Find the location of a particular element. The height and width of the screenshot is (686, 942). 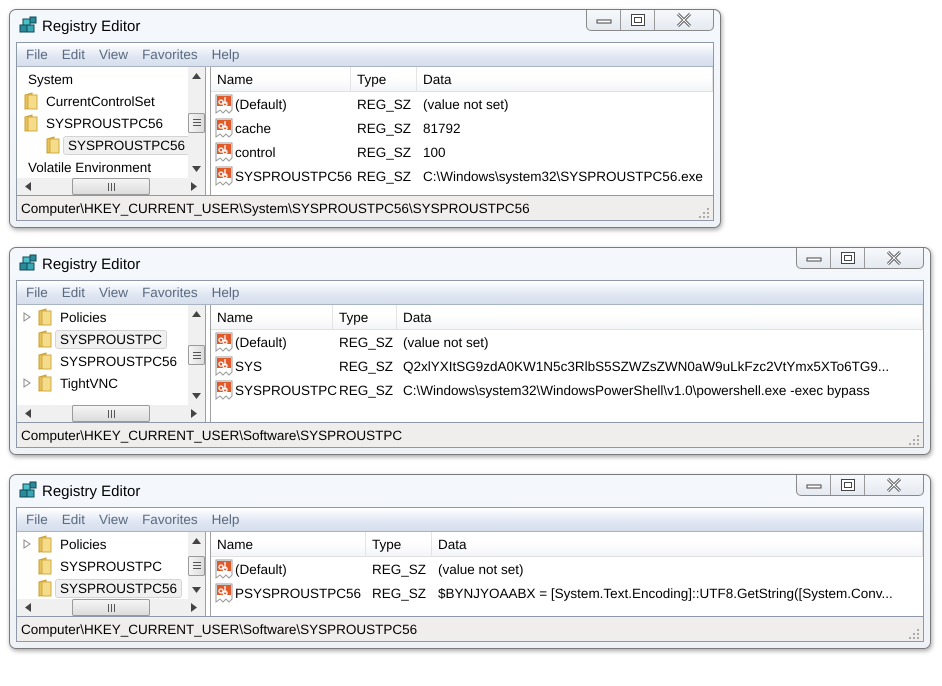

value-data: C:\Windows\system32\WindowsPowerShell\v1.0\powershell.exe -exec bypass is located at coordinates (636, 390).